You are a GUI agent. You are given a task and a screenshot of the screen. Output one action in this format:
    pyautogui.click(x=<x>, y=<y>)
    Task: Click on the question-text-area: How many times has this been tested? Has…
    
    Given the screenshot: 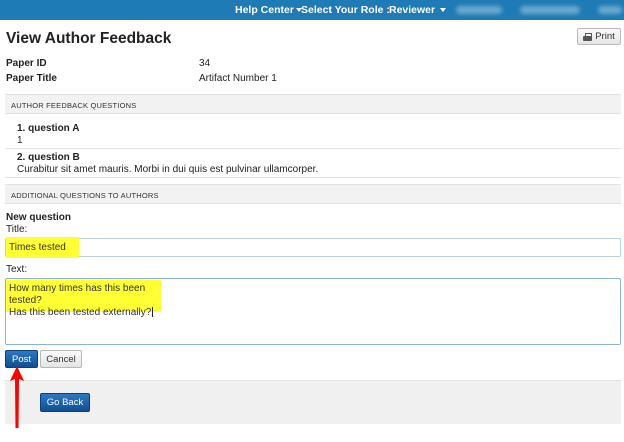 What is the action you would take?
    pyautogui.click(x=313, y=311)
    